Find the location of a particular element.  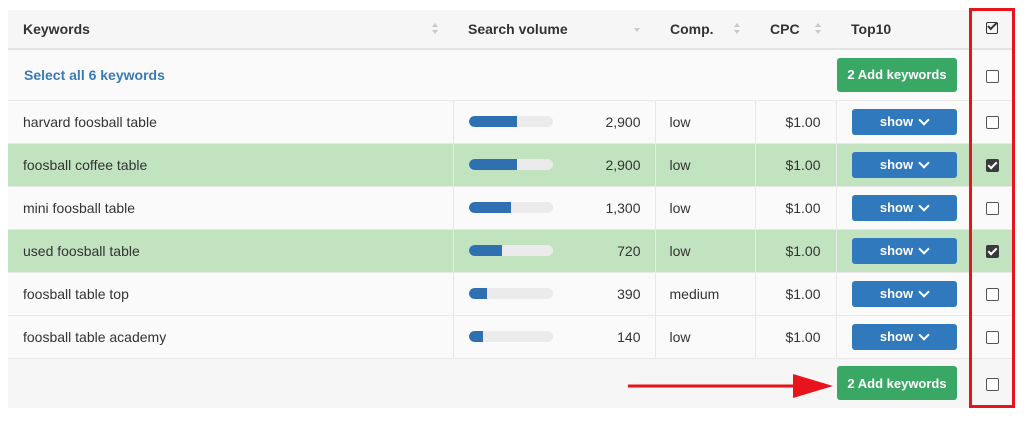

red-arrow-annotation is located at coordinates (730, 386).